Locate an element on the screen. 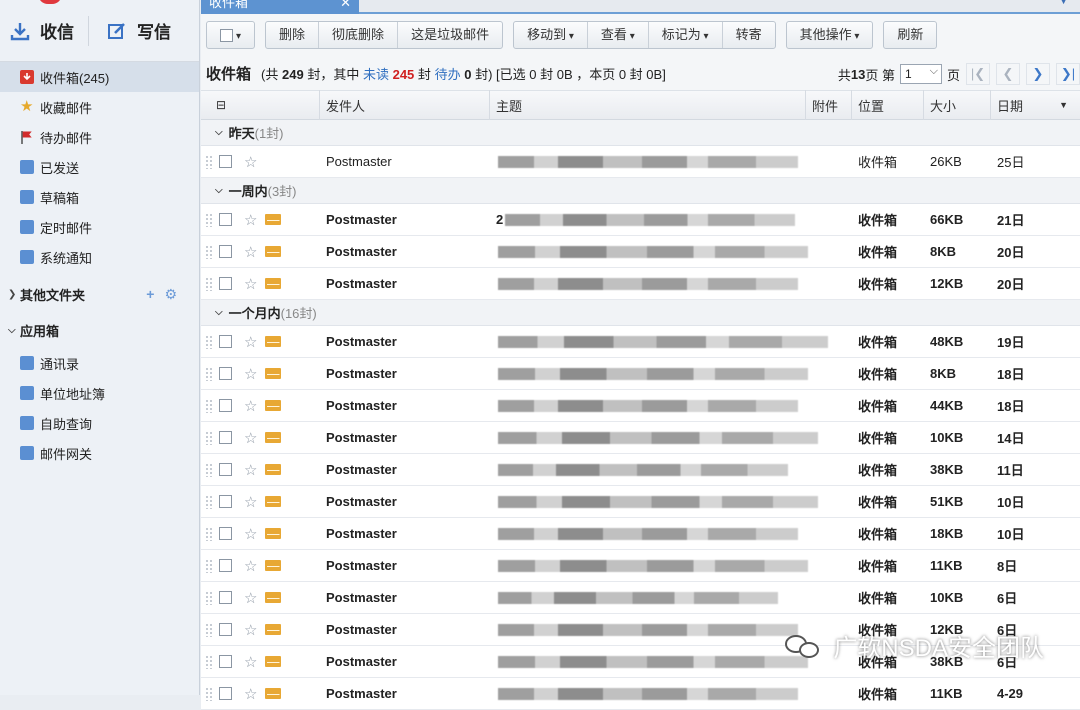  column-size: 大小 is located at coordinates (957, 105).